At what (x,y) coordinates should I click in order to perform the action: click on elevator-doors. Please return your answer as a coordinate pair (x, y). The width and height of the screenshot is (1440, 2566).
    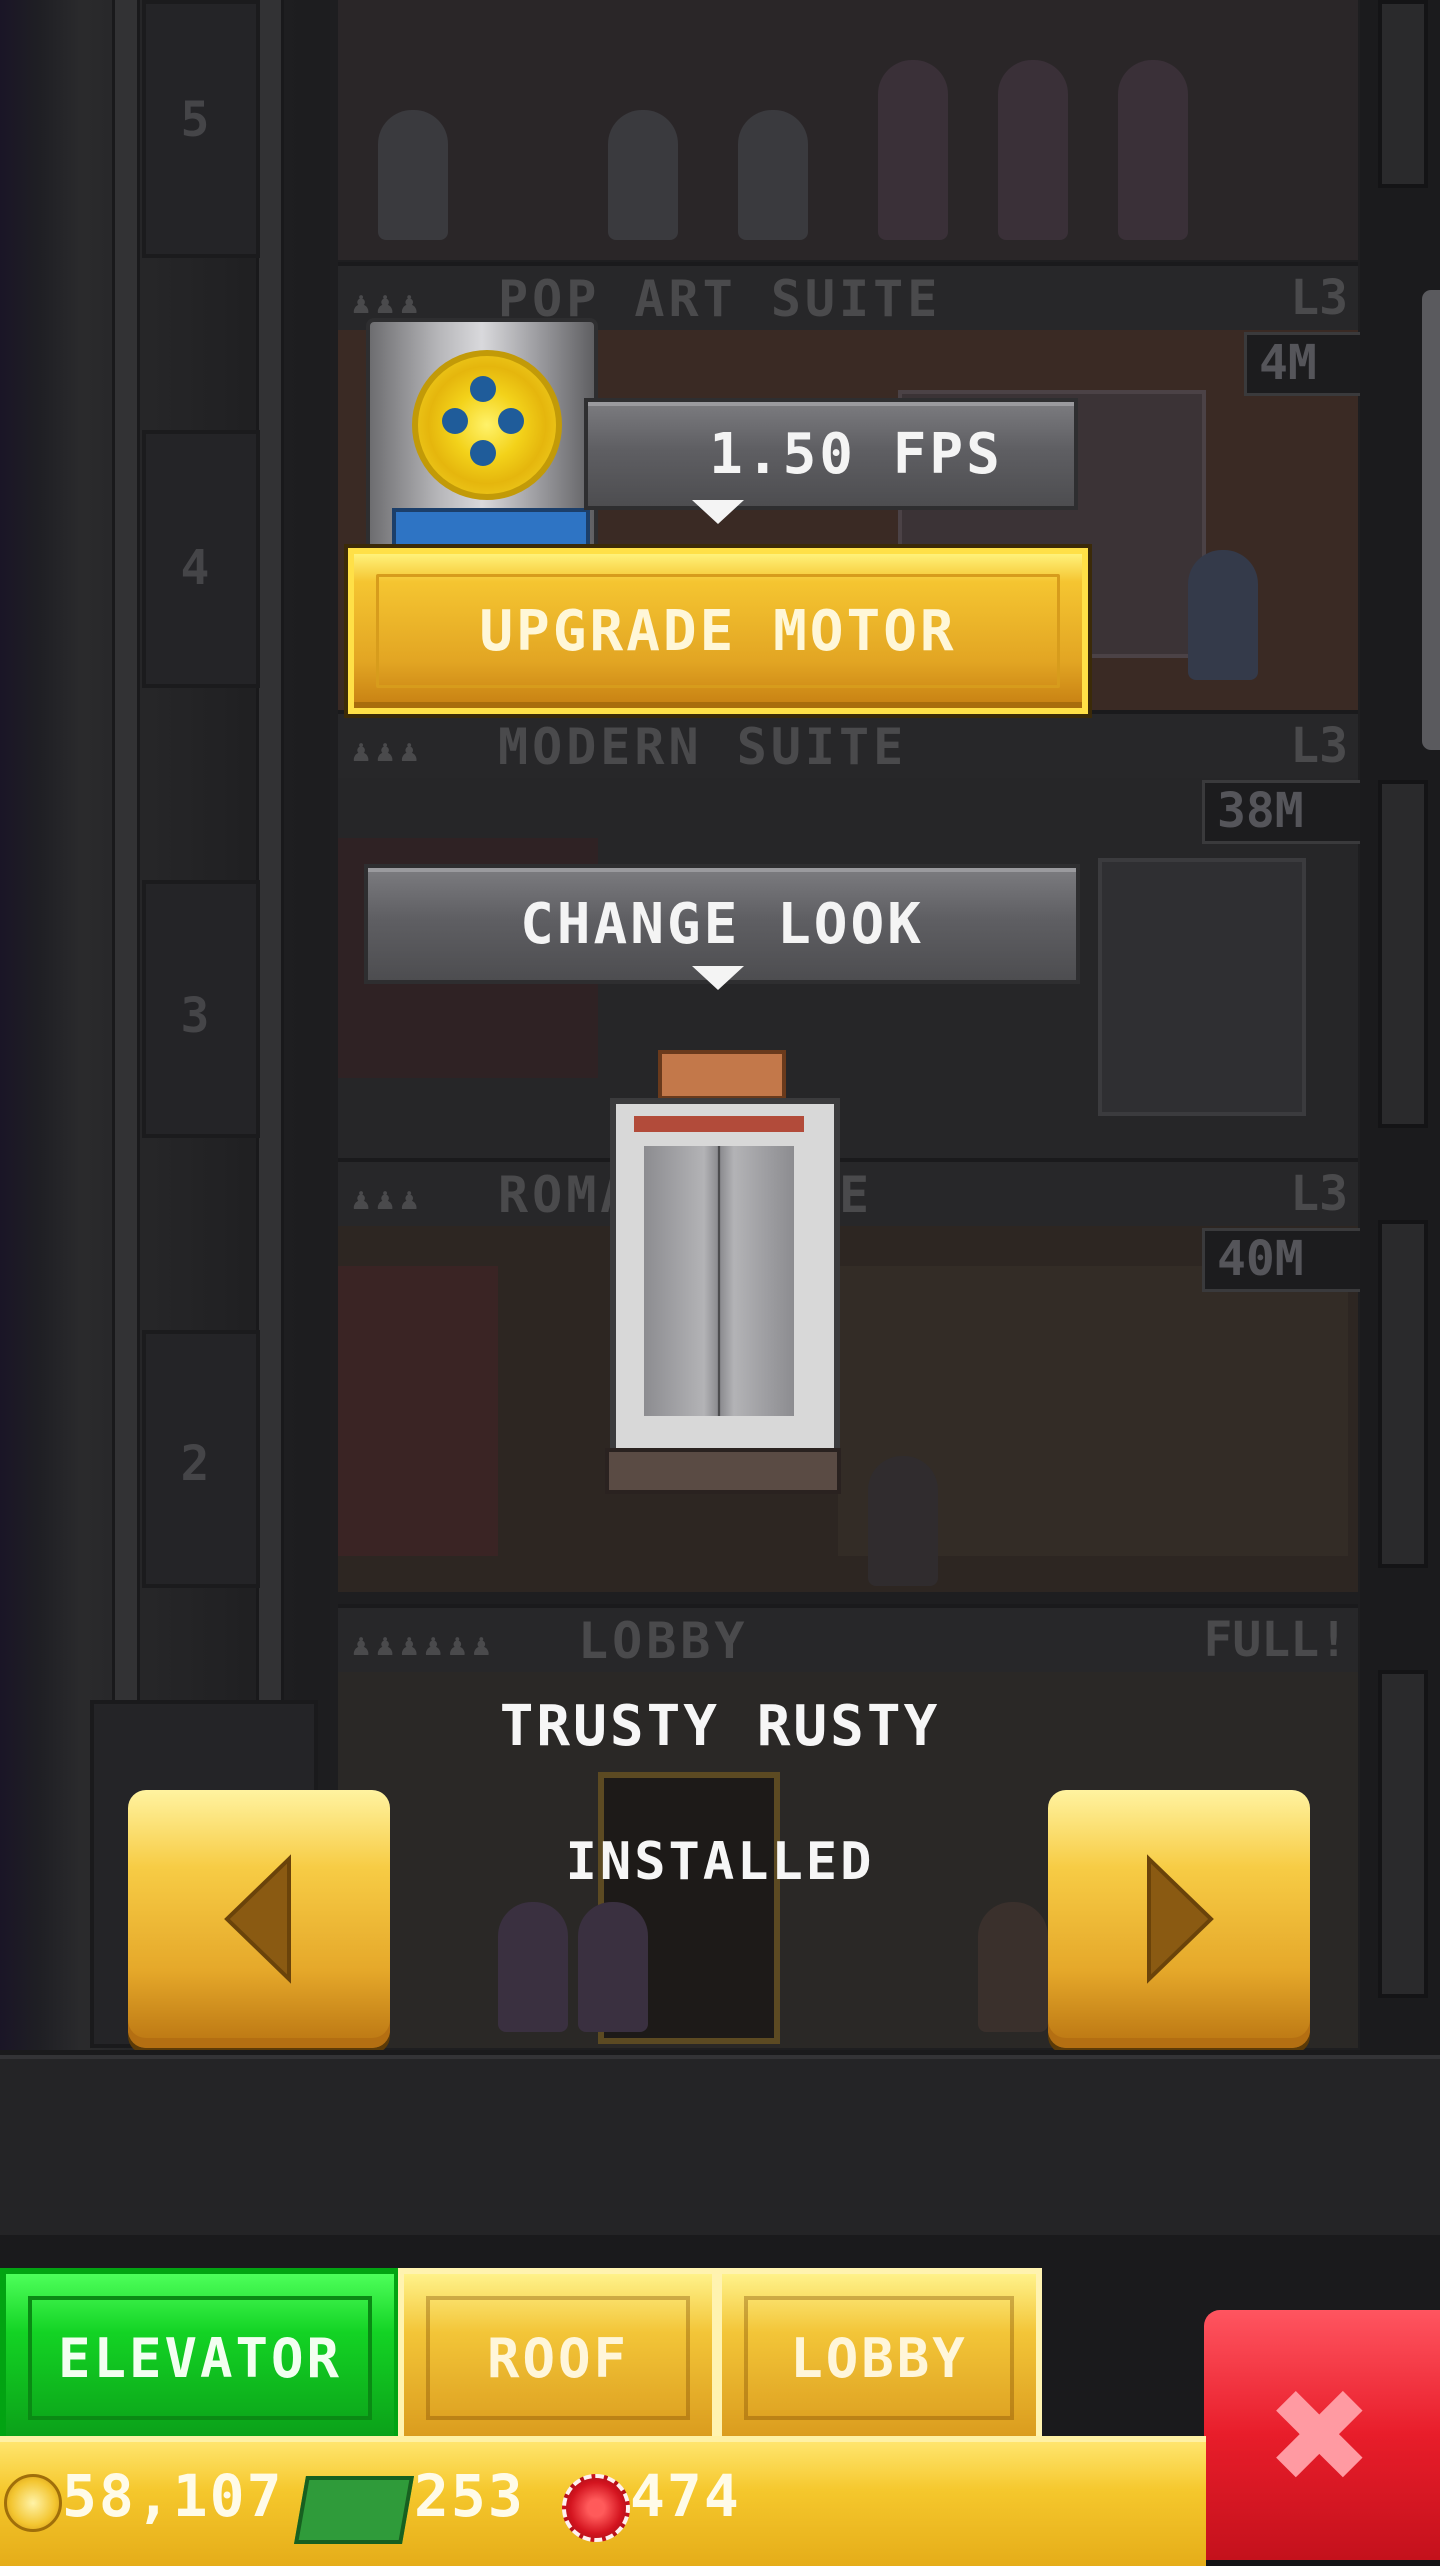
    Looking at the image, I should click on (719, 1281).